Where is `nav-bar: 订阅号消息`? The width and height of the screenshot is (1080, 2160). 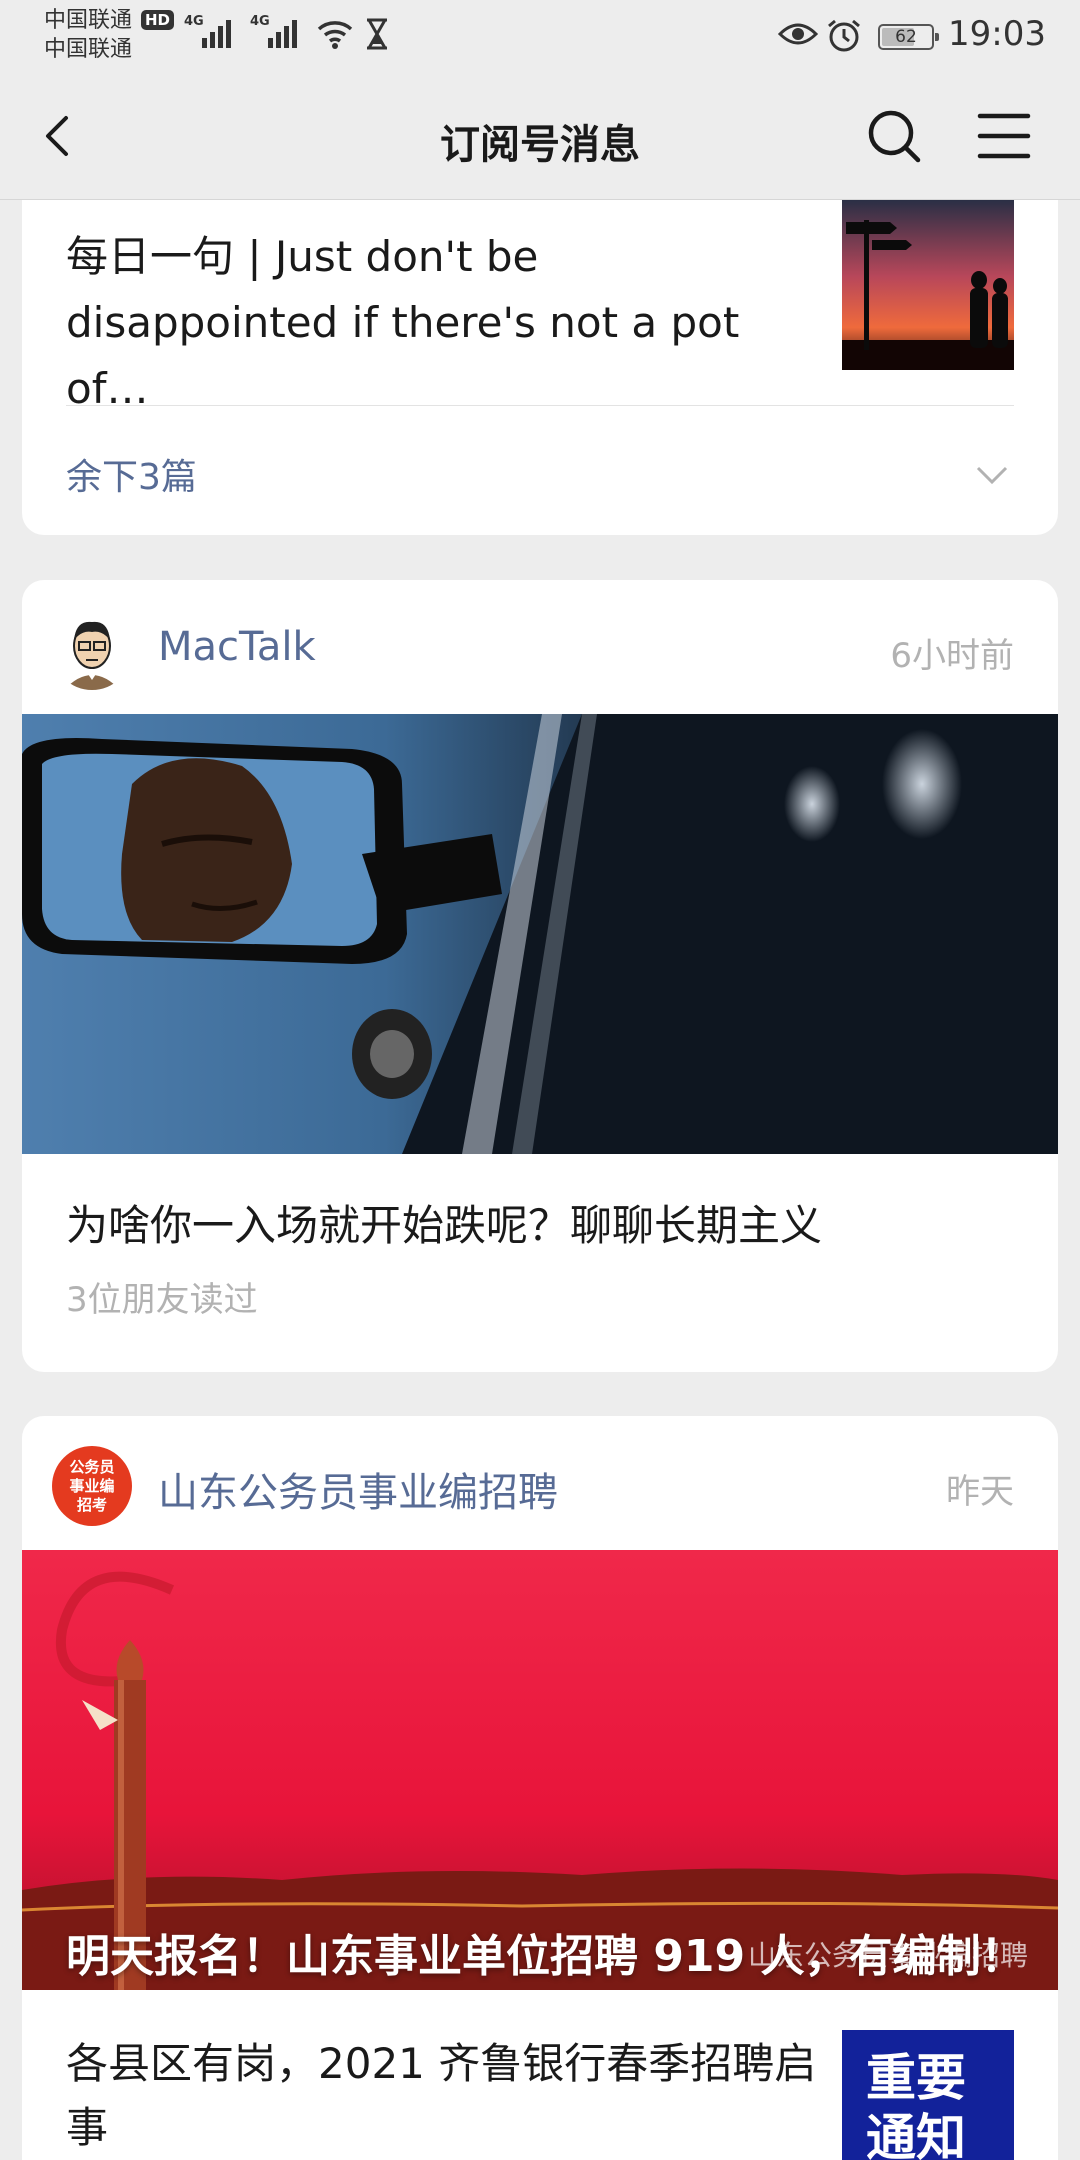
nav-bar: 订阅号消息 is located at coordinates (540, 136).